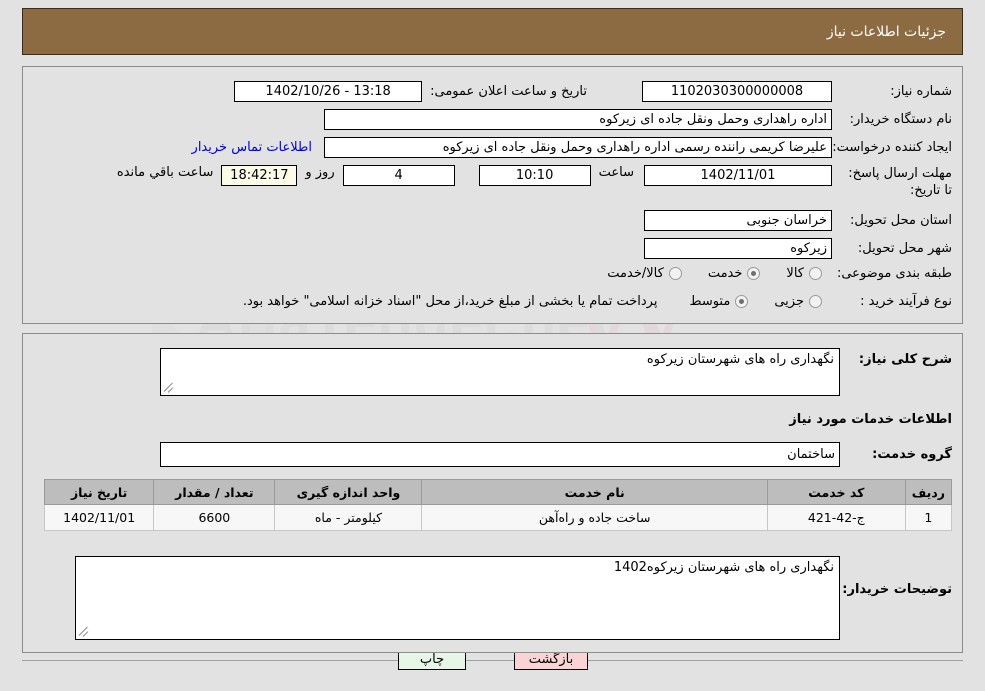 The width and height of the screenshot is (985, 691). Describe the element at coordinates (905, 359) in the screenshot. I see `summary-label: شرح کلی نیاز:` at that location.